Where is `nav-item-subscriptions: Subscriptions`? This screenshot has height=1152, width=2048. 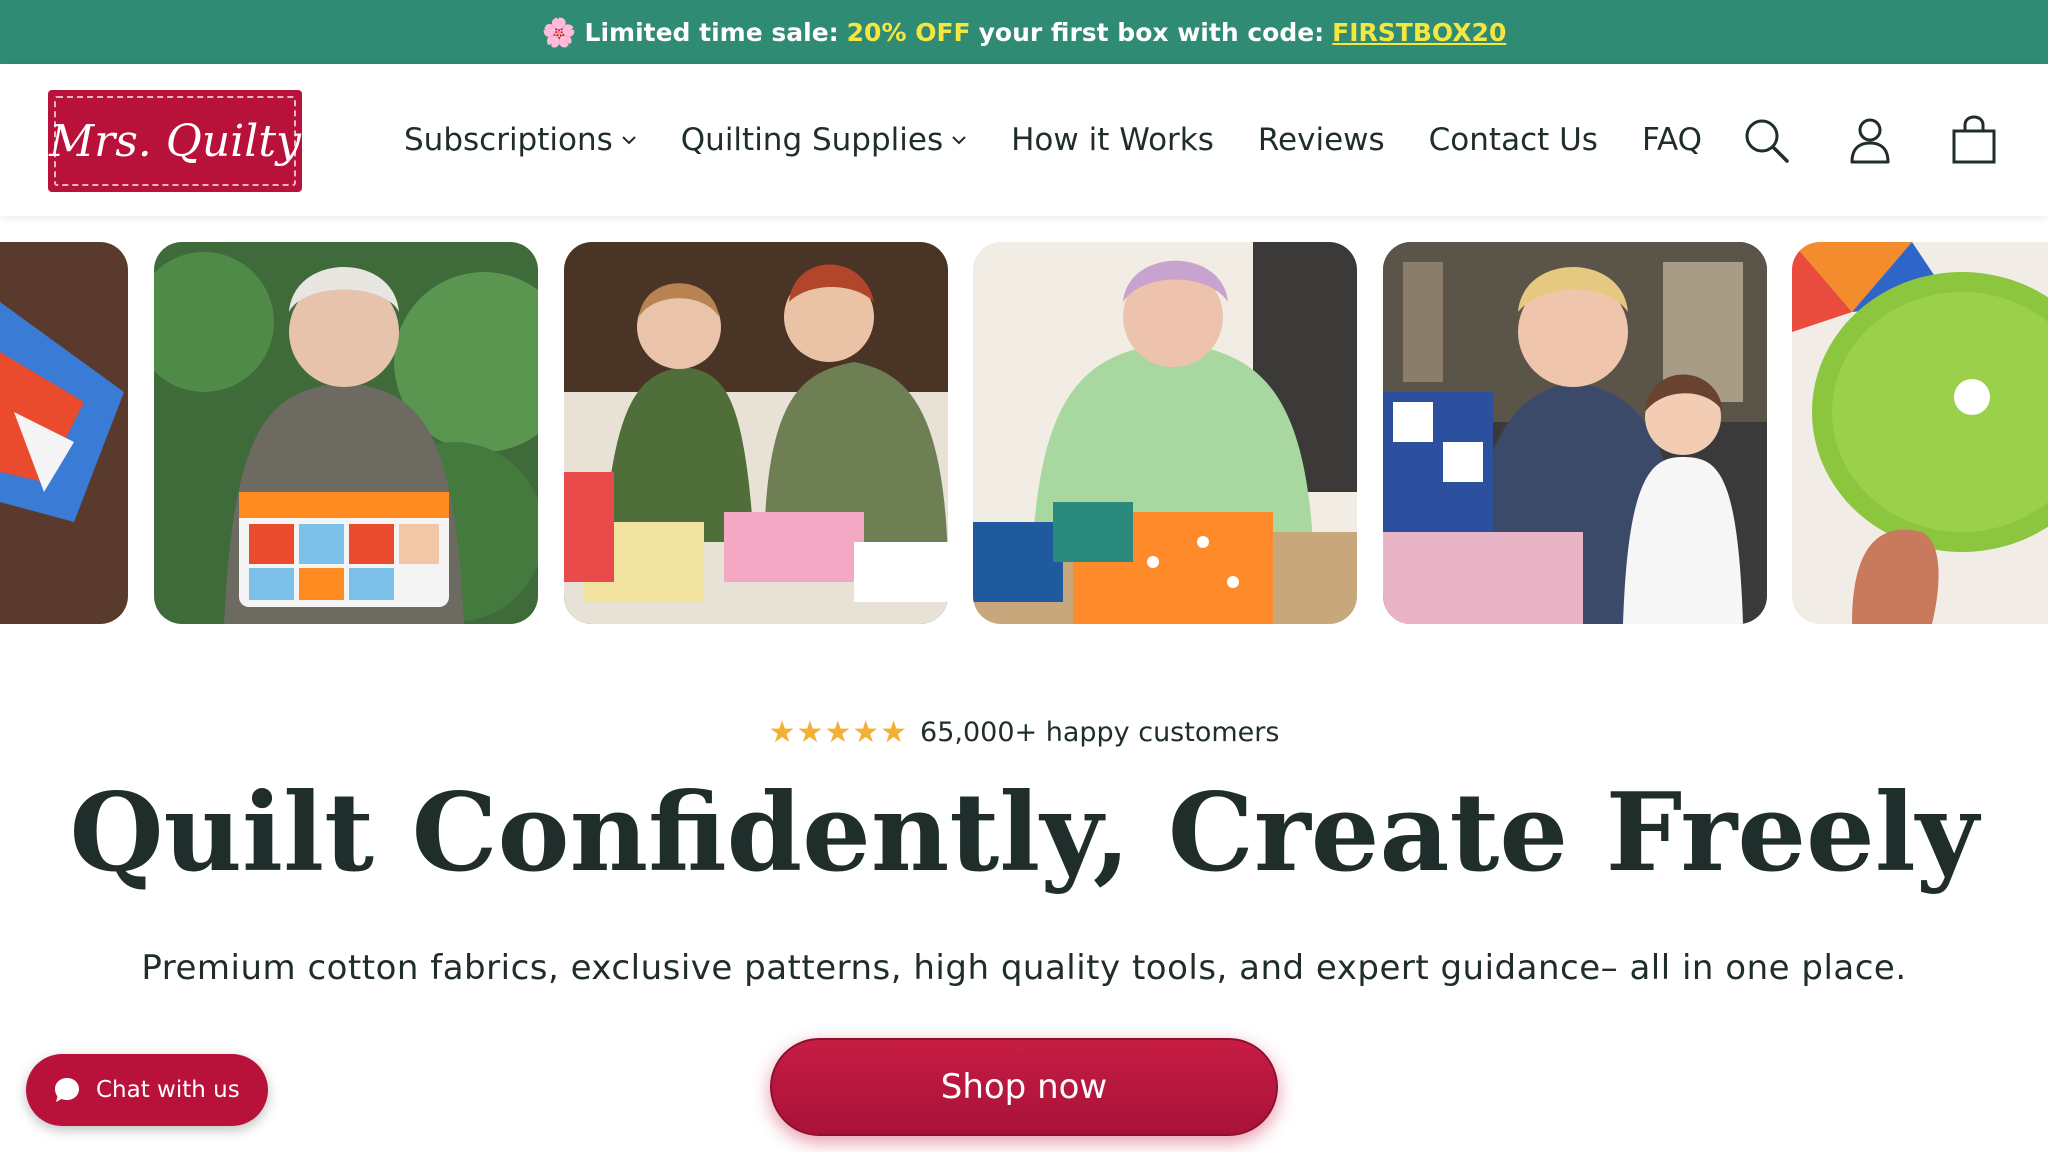 nav-item-subscriptions: Subscriptions is located at coordinates (520, 140).